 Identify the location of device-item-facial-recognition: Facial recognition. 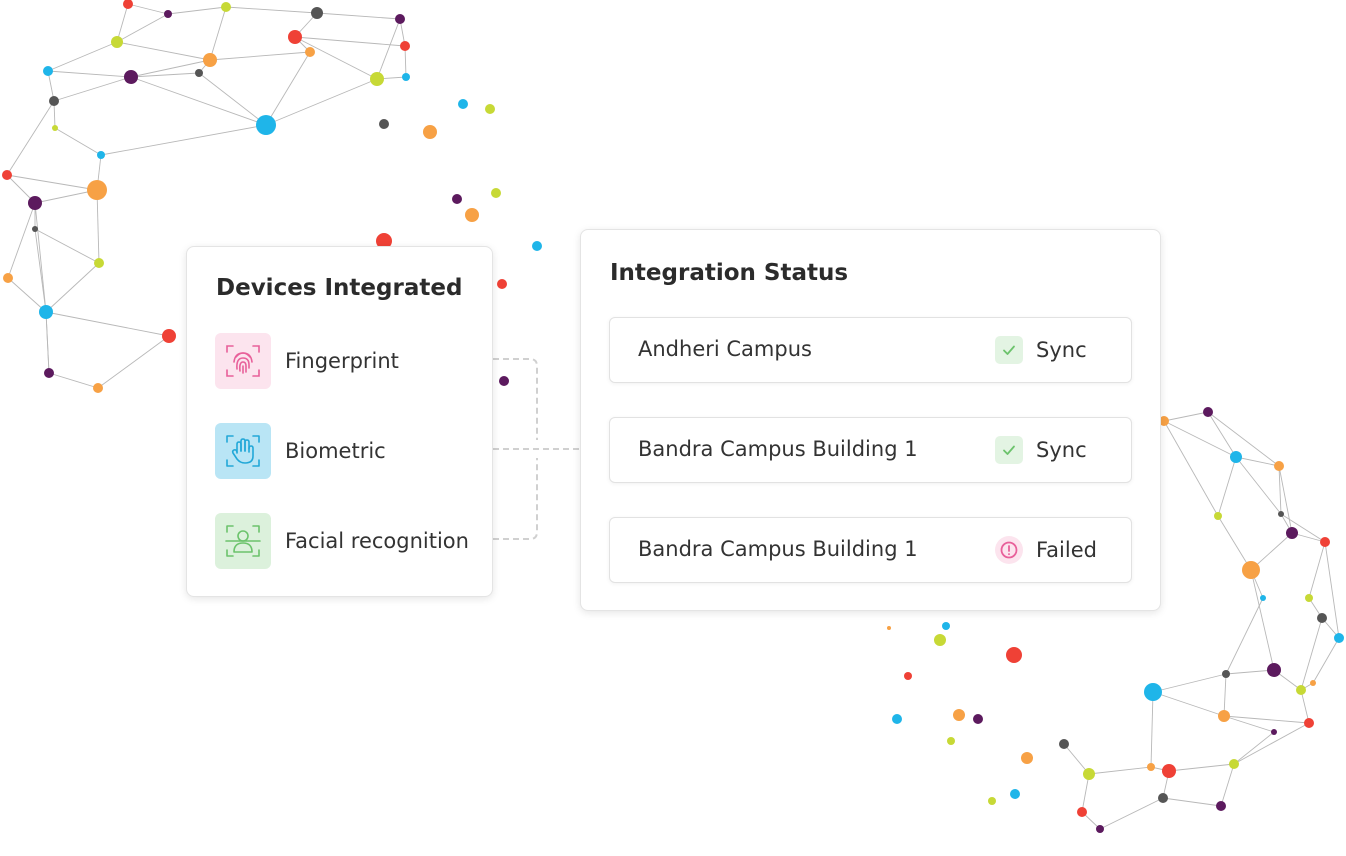
(342, 541).